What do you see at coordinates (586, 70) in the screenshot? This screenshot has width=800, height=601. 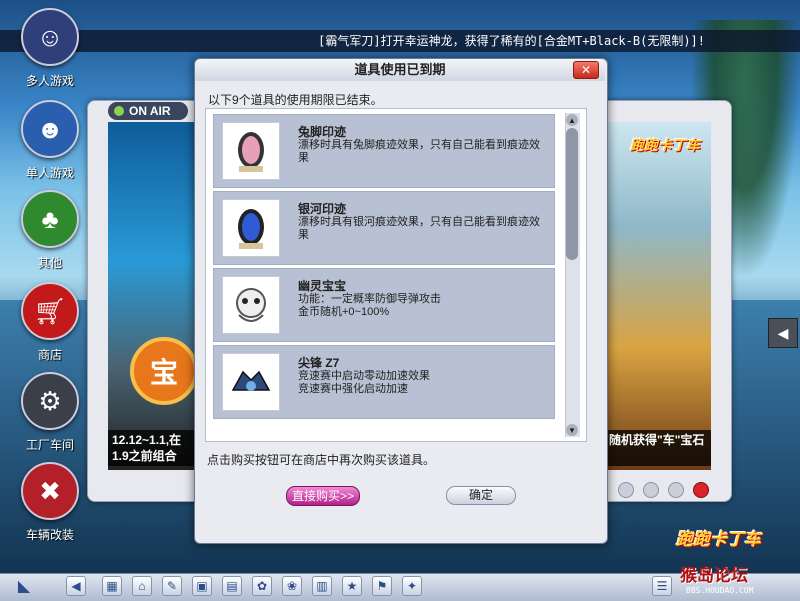 I see `close-button: ✕` at bounding box center [586, 70].